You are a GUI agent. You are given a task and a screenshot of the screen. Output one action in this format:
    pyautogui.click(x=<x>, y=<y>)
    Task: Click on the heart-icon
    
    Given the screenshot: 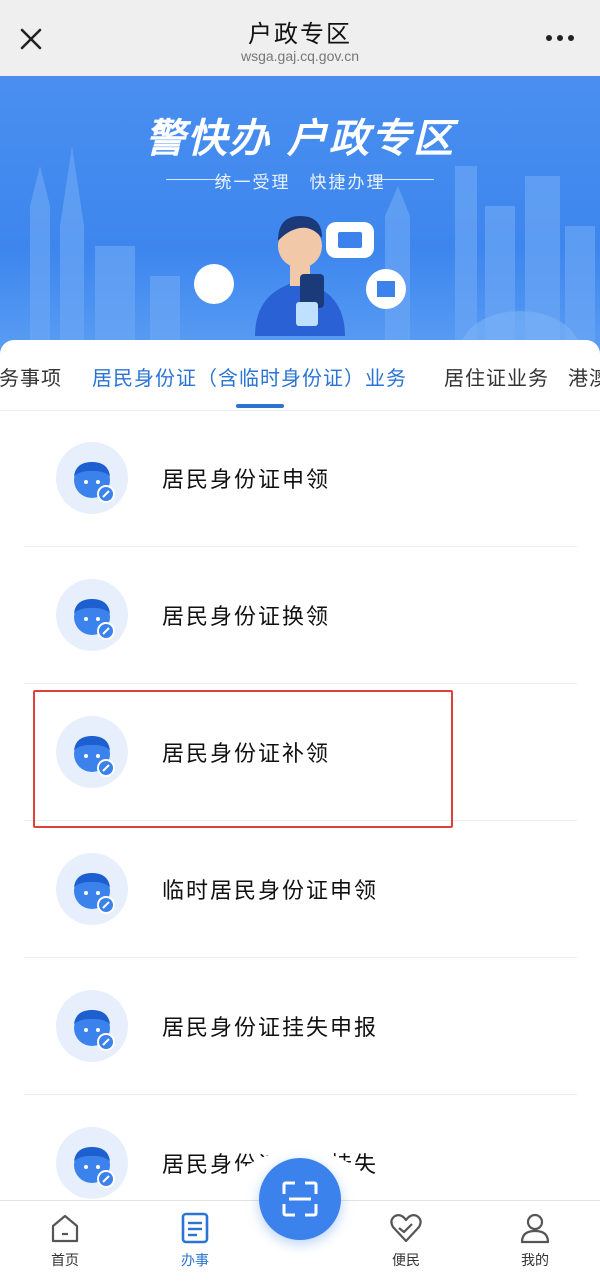 What is the action you would take?
    pyautogui.click(x=406, y=1228)
    